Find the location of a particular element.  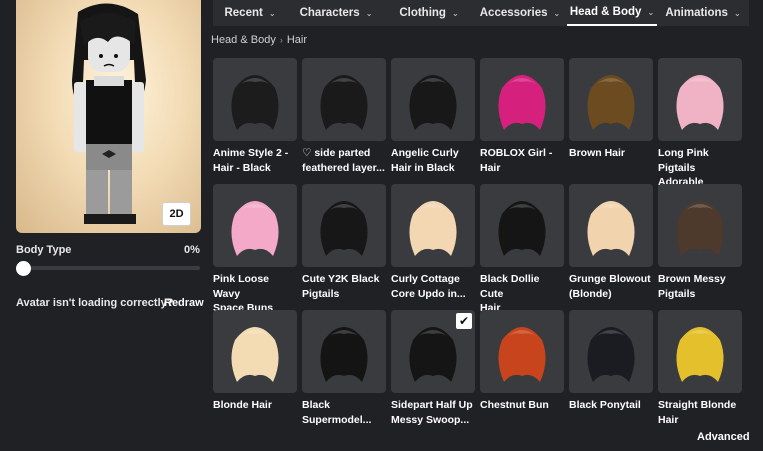

hair-item-name: Angelic Curly Hair in Black is located at coordinates (433, 160).